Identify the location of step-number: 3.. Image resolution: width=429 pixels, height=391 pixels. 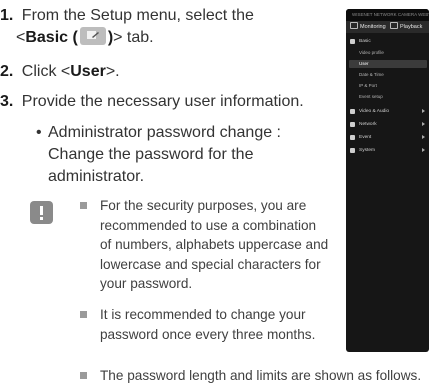
(7, 101).